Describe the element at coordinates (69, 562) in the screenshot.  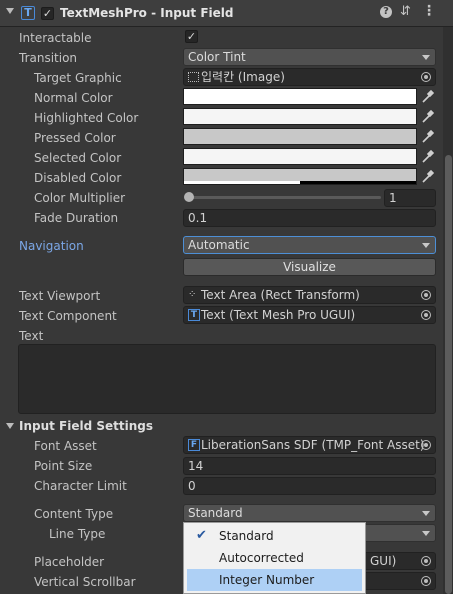
I see `placeholder-label: Placeholder` at that location.